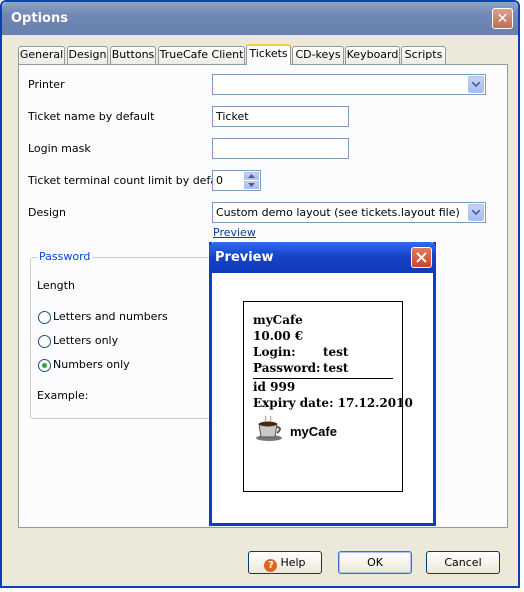  Describe the element at coordinates (44, 365) in the screenshot. I see `radio-numbers-only` at that location.